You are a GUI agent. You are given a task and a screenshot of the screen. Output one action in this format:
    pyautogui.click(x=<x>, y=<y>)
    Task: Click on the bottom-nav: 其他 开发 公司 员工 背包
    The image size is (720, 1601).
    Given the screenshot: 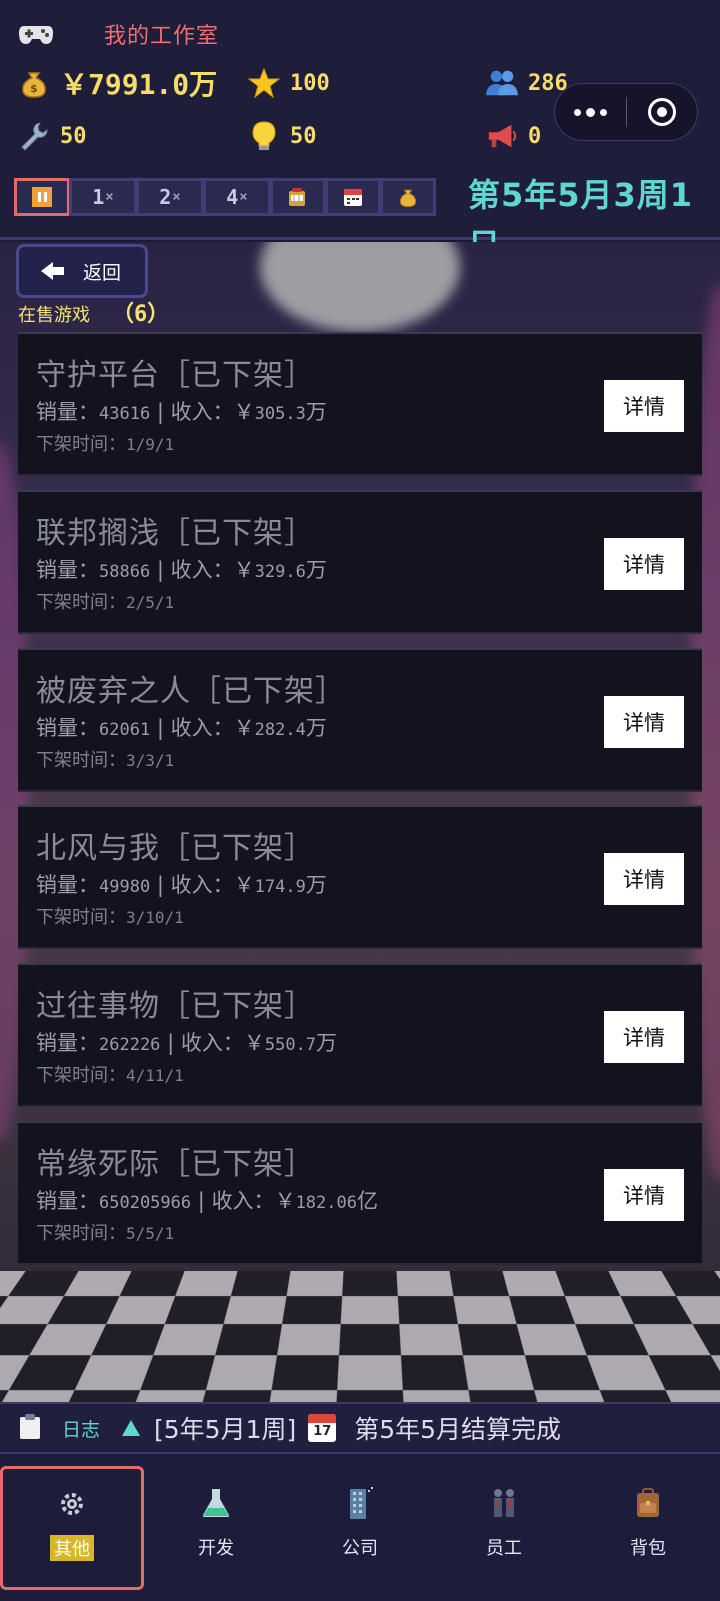 What is the action you would take?
    pyautogui.click(x=360, y=1526)
    